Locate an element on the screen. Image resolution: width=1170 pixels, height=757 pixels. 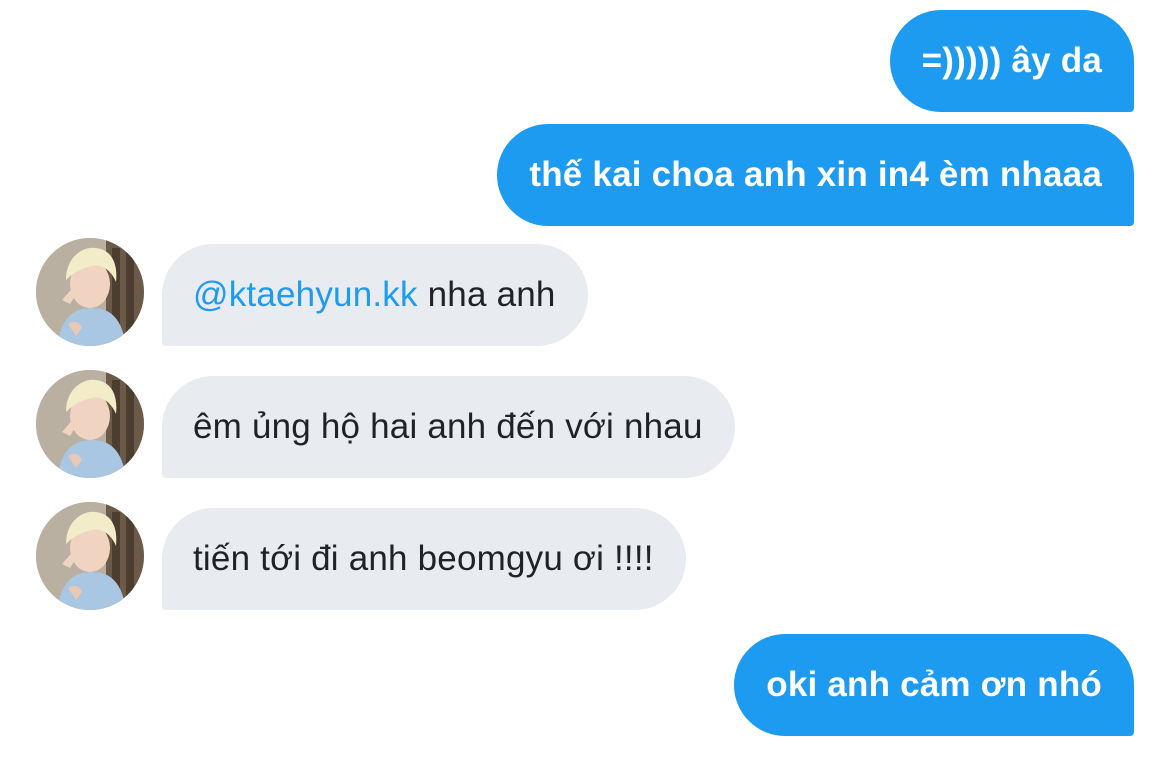
outgoing-message: oki anh cảm ơn nhó is located at coordinates (934, 685).